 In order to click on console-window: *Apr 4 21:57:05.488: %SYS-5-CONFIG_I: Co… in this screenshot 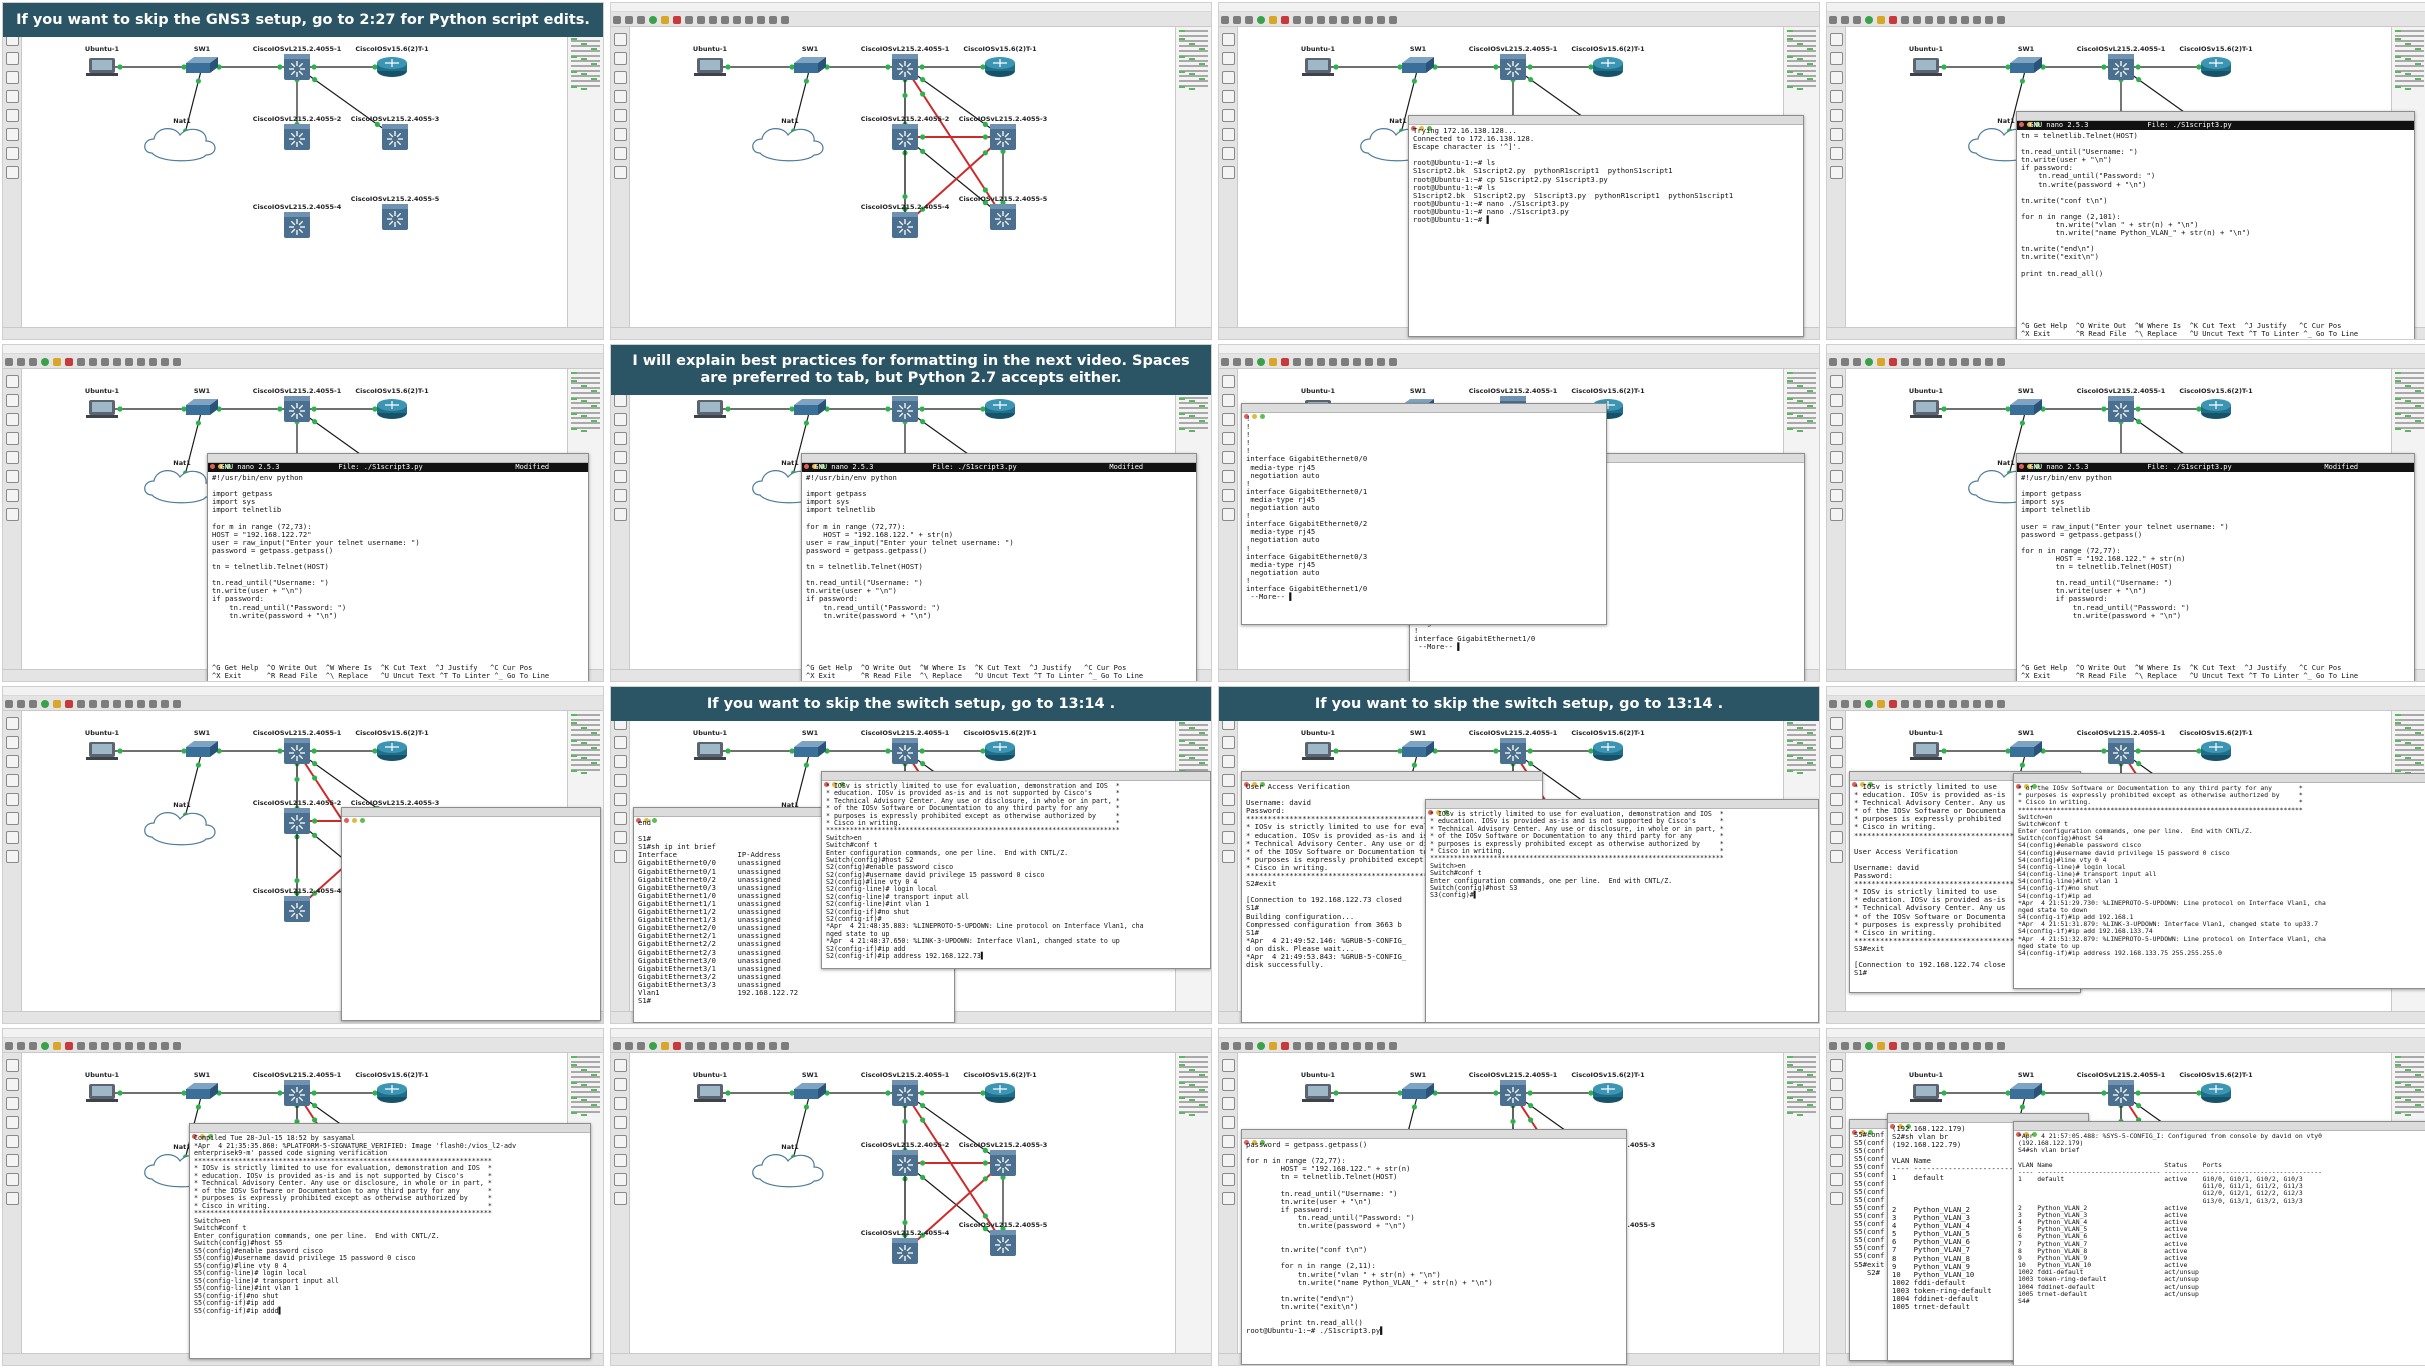, I will do `click(2219, 1243)`.